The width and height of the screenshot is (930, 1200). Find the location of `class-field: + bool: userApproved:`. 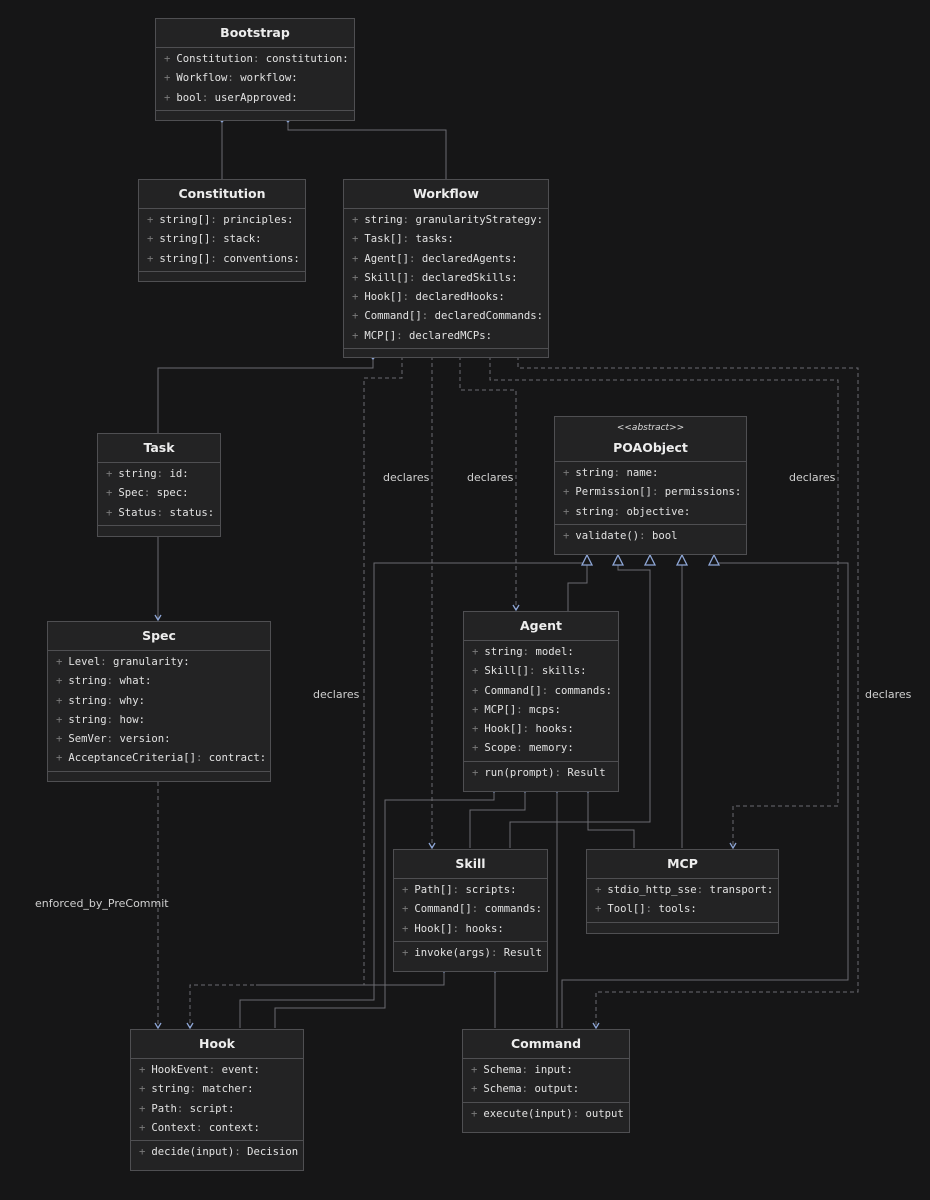

class-field: + bool: userApproved: is located at coordinates (255, 98).